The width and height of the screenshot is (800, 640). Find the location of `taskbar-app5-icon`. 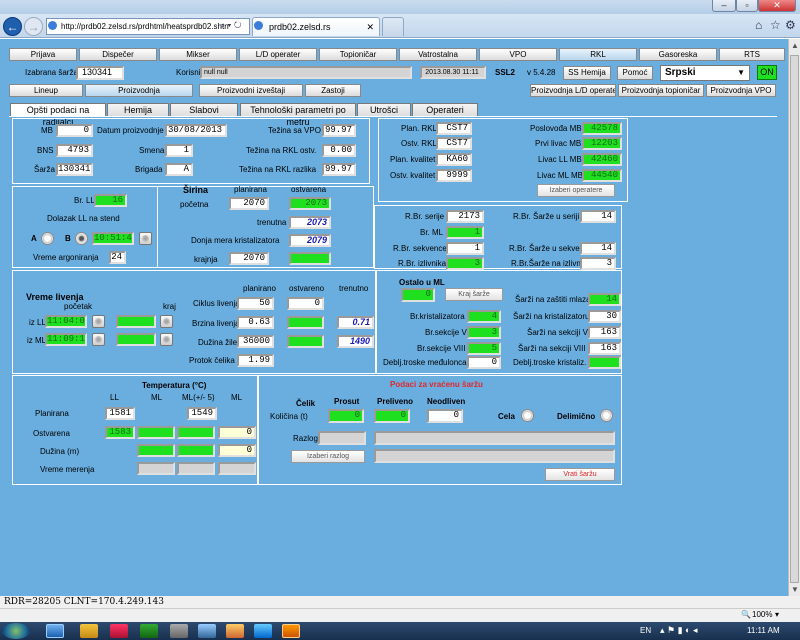

taskbar-app5-icon is located at coordinates (263, 631).